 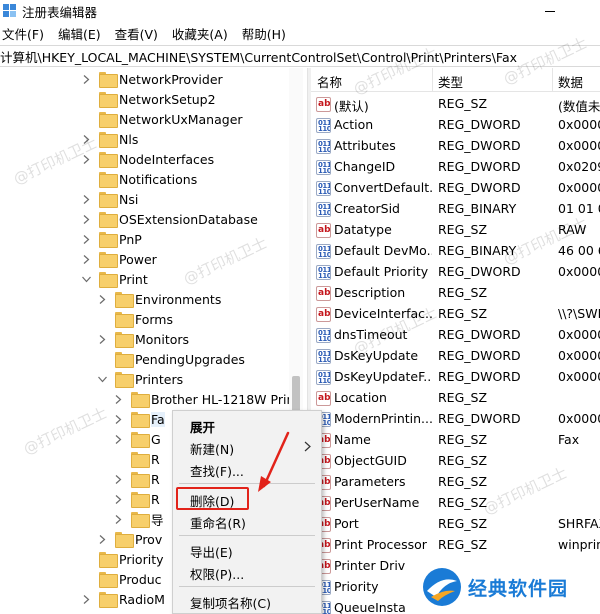 I want to click on value-row: Default Priority REG_DWORD 0x0000, so click(x=455, y=272).